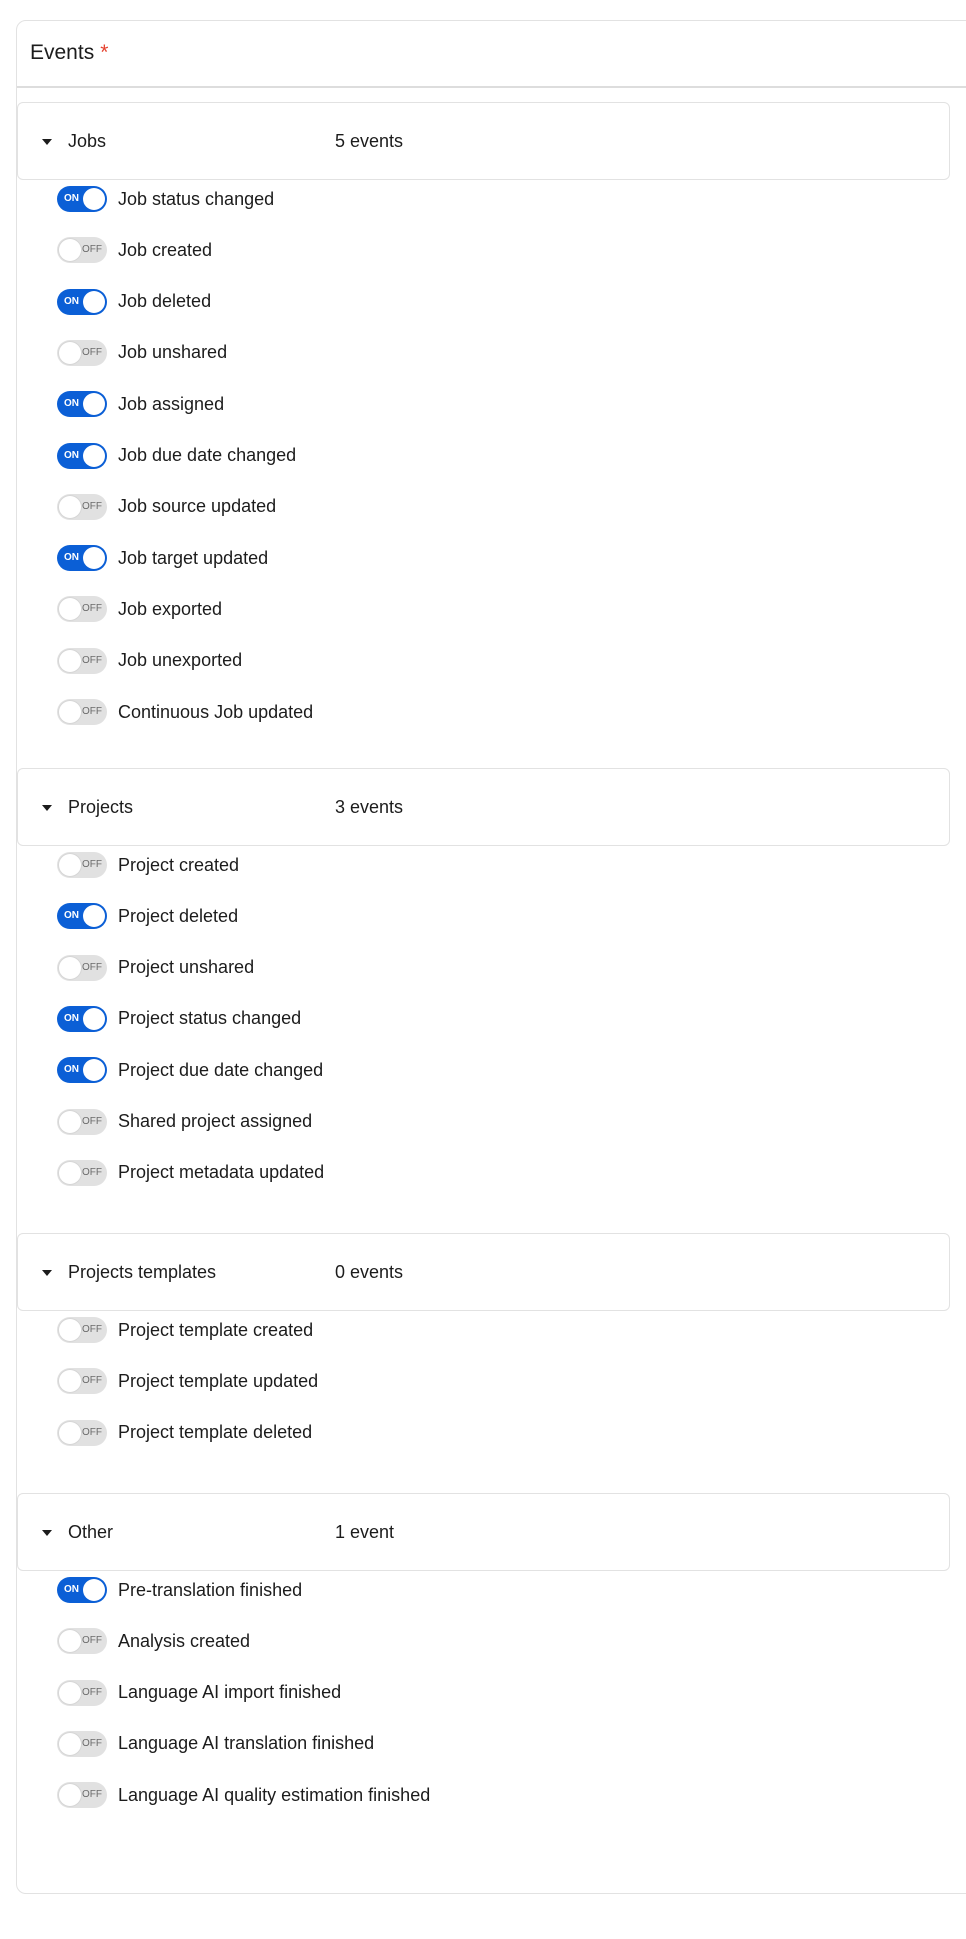 The width and height of the screenshot is (966, 1939). I want to click on event-label: Job created, so click(165, 249).